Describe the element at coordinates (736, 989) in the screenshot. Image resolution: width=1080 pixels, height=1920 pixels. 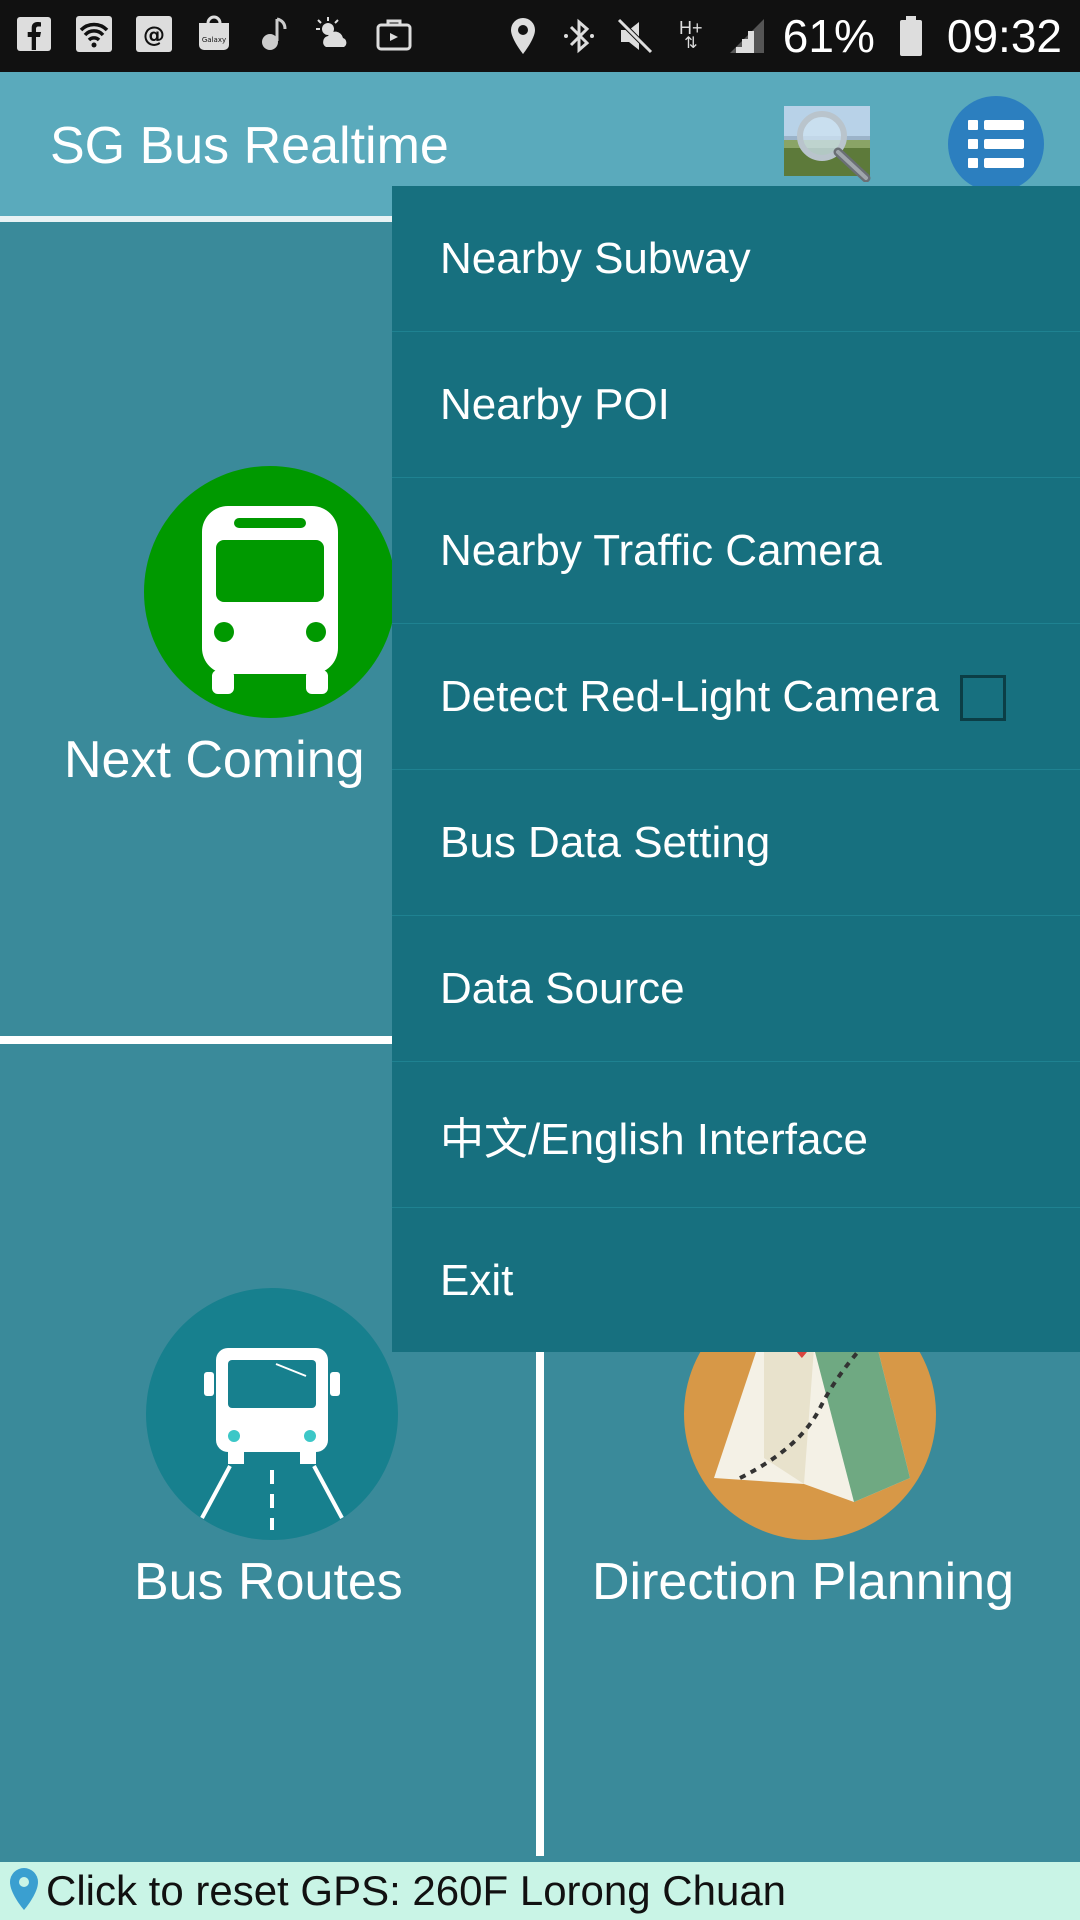
I see `menu-item-data-source: Data Source` at that location.